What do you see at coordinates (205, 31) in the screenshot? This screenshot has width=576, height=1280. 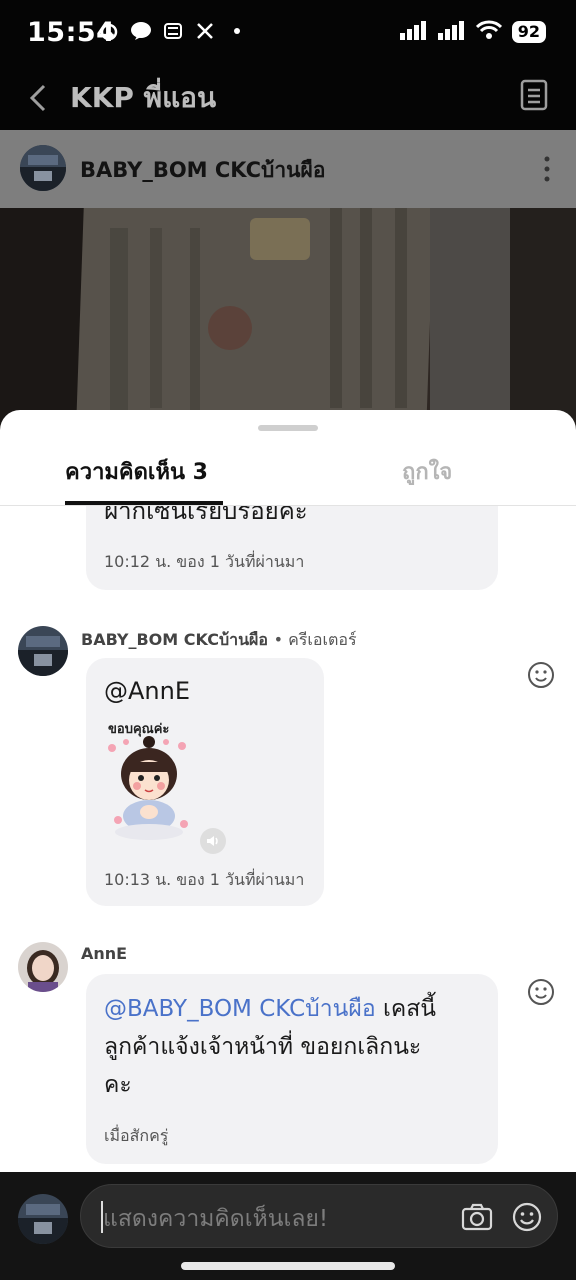 I see `x-app-icon` at bounding box center [205, 31].